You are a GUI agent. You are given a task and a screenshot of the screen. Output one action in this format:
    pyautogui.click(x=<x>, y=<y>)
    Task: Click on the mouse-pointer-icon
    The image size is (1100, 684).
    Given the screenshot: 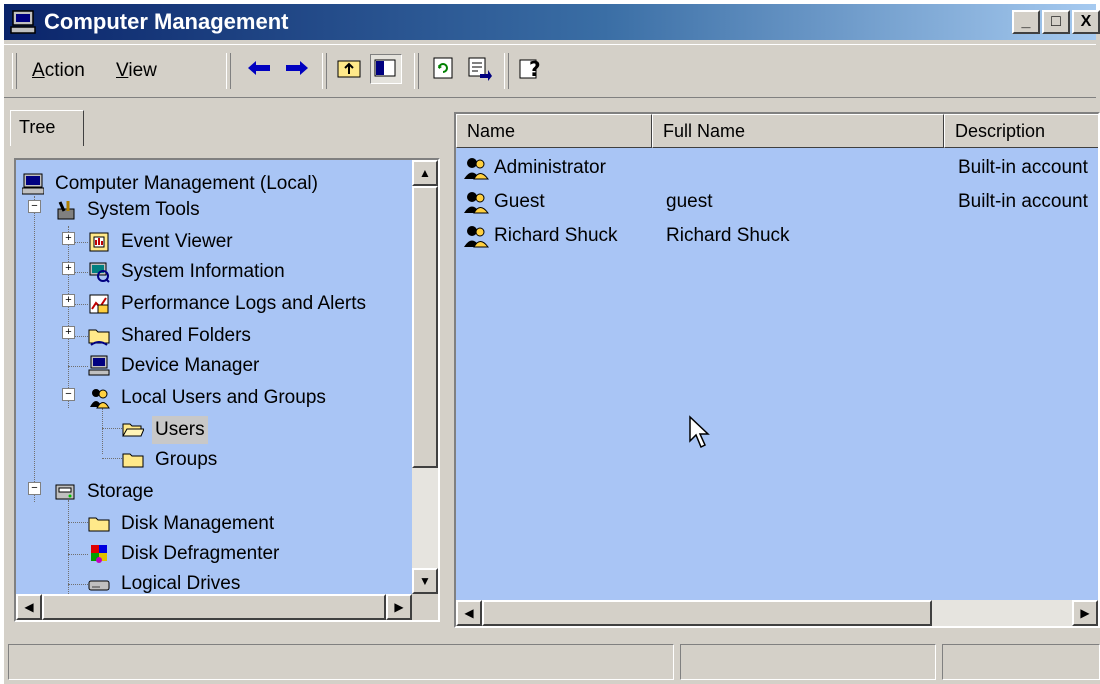 What is the action you would take?
    pyautogui.click(x=699, y=432)
    